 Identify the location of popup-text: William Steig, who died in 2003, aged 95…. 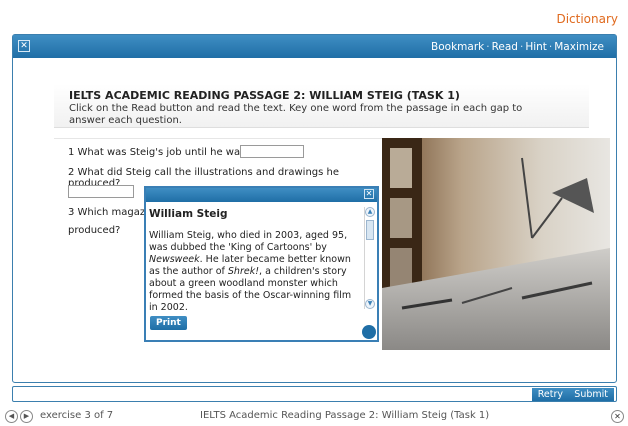
(255, 272).